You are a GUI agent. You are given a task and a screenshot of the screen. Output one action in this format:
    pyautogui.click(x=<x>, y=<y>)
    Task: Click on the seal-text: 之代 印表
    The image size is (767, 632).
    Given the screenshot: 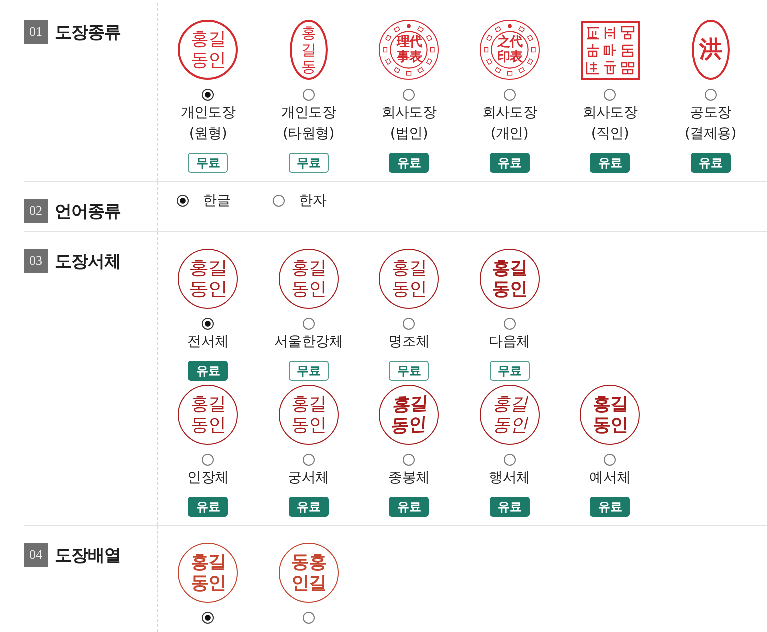 What is the action you would take?
    pyautogui.click(x=509, y=50)
    